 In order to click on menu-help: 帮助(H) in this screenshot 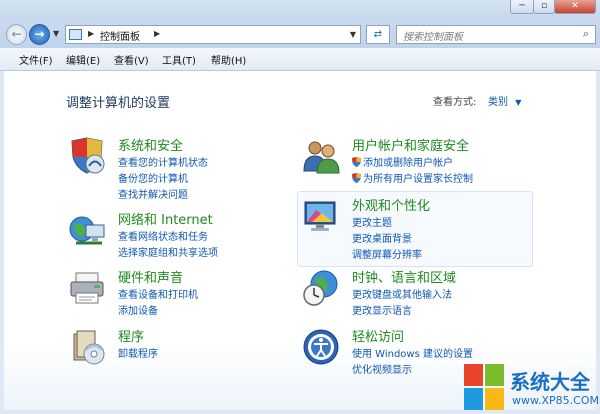, I will do `click(228, 59)`.